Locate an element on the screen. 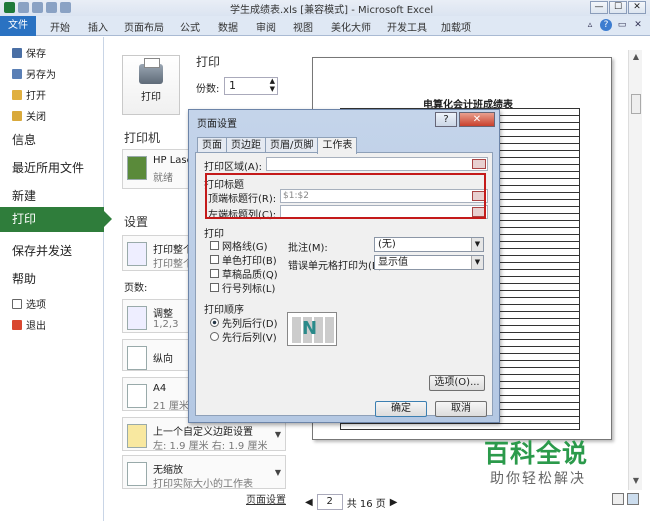 The width and height of the screenshot is (650, 521). margins-label: 上一个自定义边距设置 is located at coordinates (203, 432).